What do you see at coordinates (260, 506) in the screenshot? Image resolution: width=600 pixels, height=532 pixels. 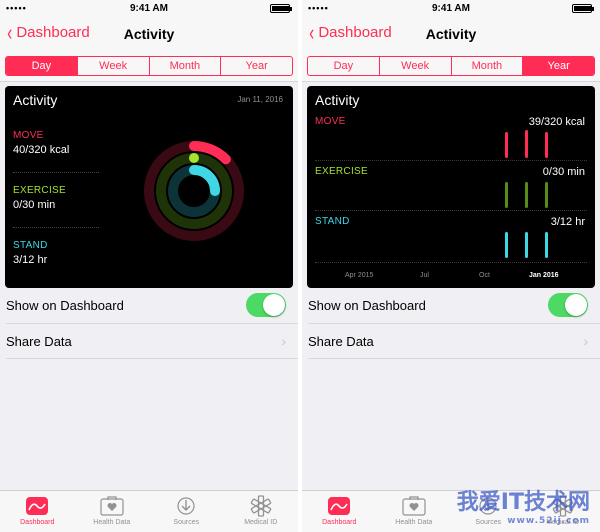 I see `medical-id-icon` at bounding box center [260, 506].